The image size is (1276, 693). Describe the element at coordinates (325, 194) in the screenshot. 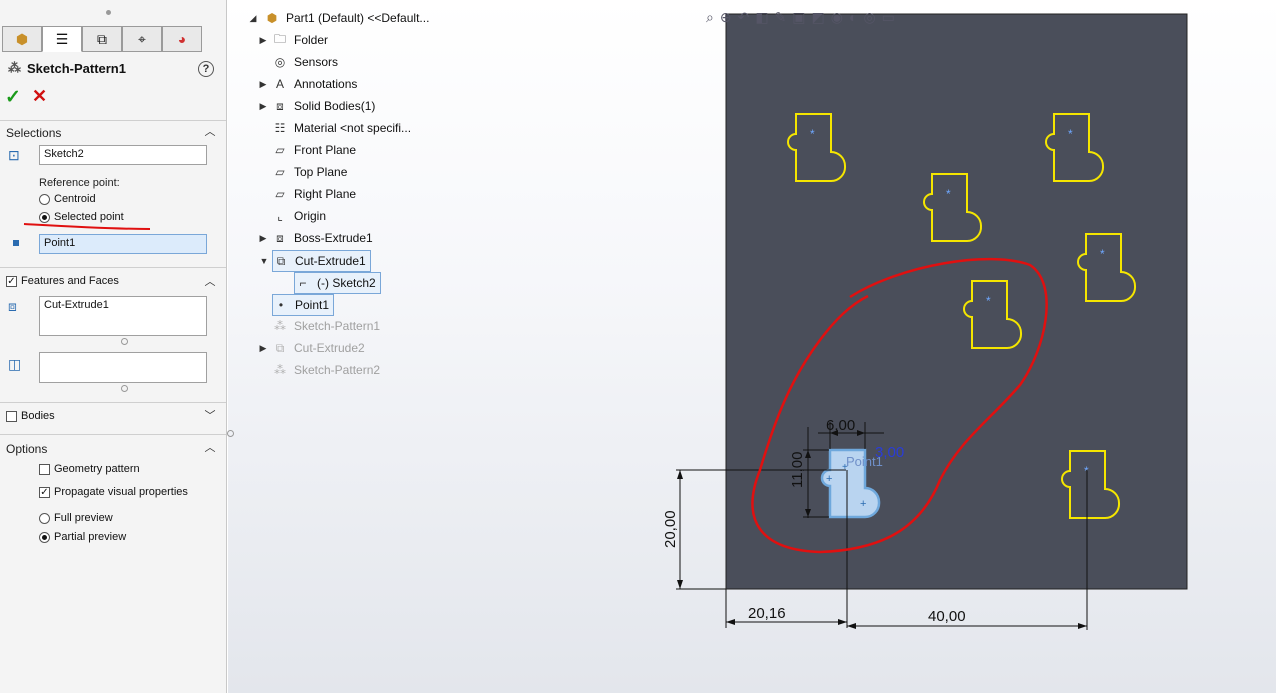

I see `tree-item-label: Right Plane` at that location.